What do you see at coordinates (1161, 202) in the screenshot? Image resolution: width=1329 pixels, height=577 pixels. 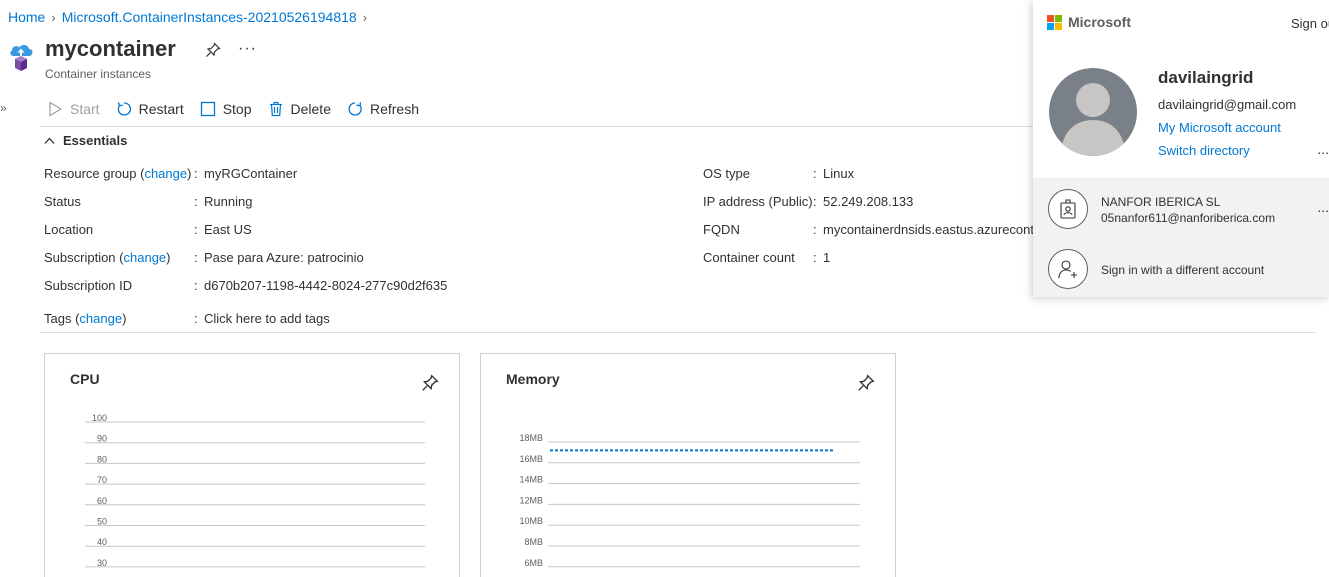 I see `tenant-name: NANFOR IBERICA SL` at bounding box center [1161, 202].